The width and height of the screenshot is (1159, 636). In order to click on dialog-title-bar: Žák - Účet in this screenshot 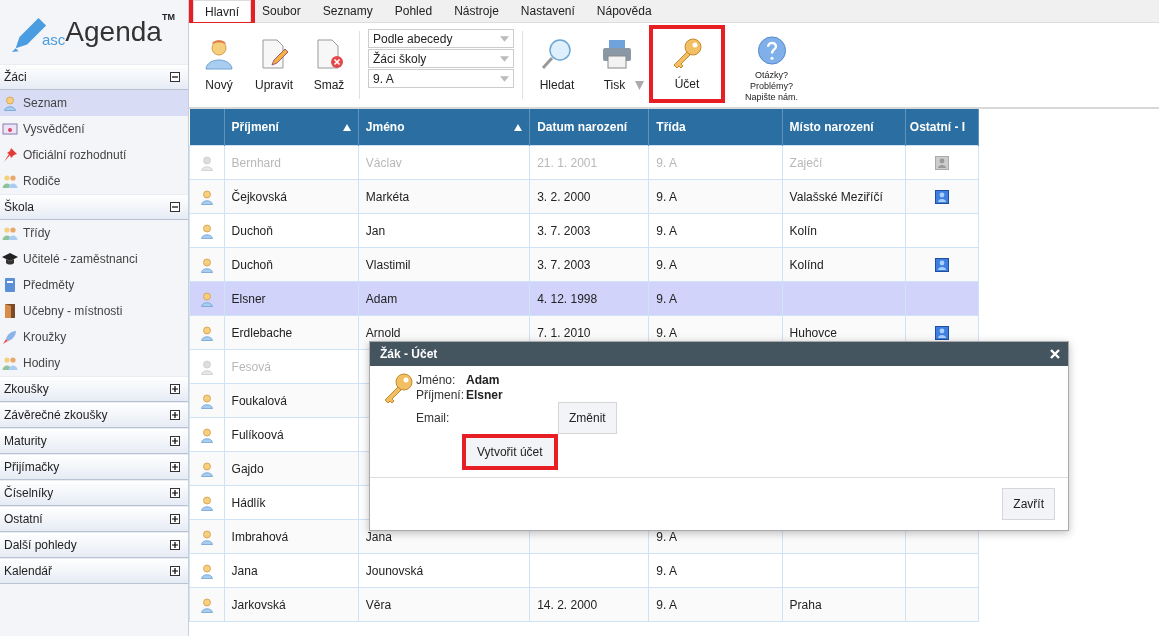, I will do `click(719, 354)`.